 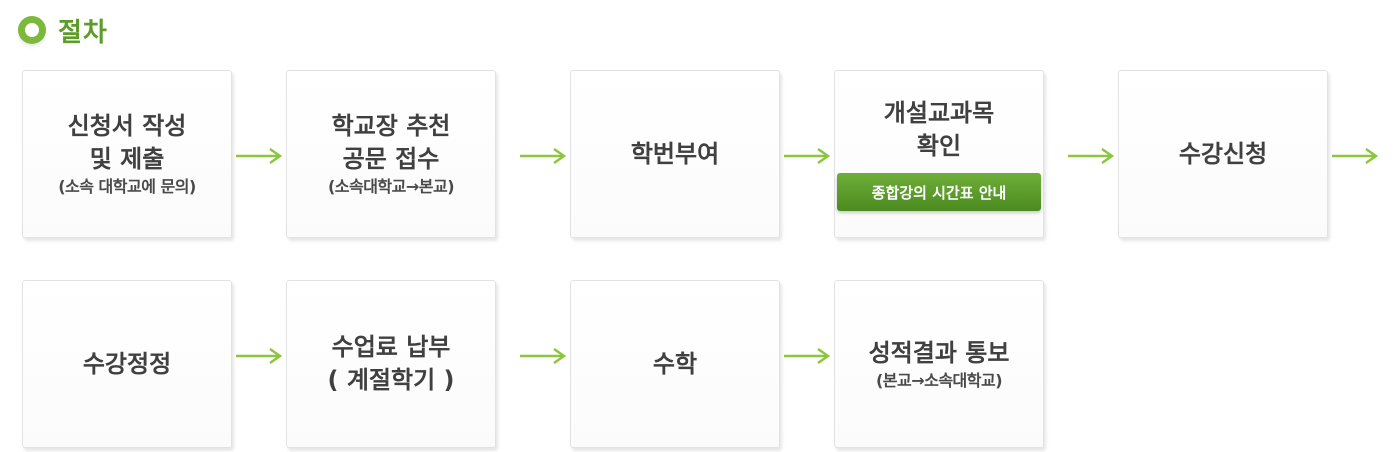 What do you see at coordinates (939, 113) in the screenshot?
I see `step-title-line: 개설교과목` at bounding box center [939, 113].